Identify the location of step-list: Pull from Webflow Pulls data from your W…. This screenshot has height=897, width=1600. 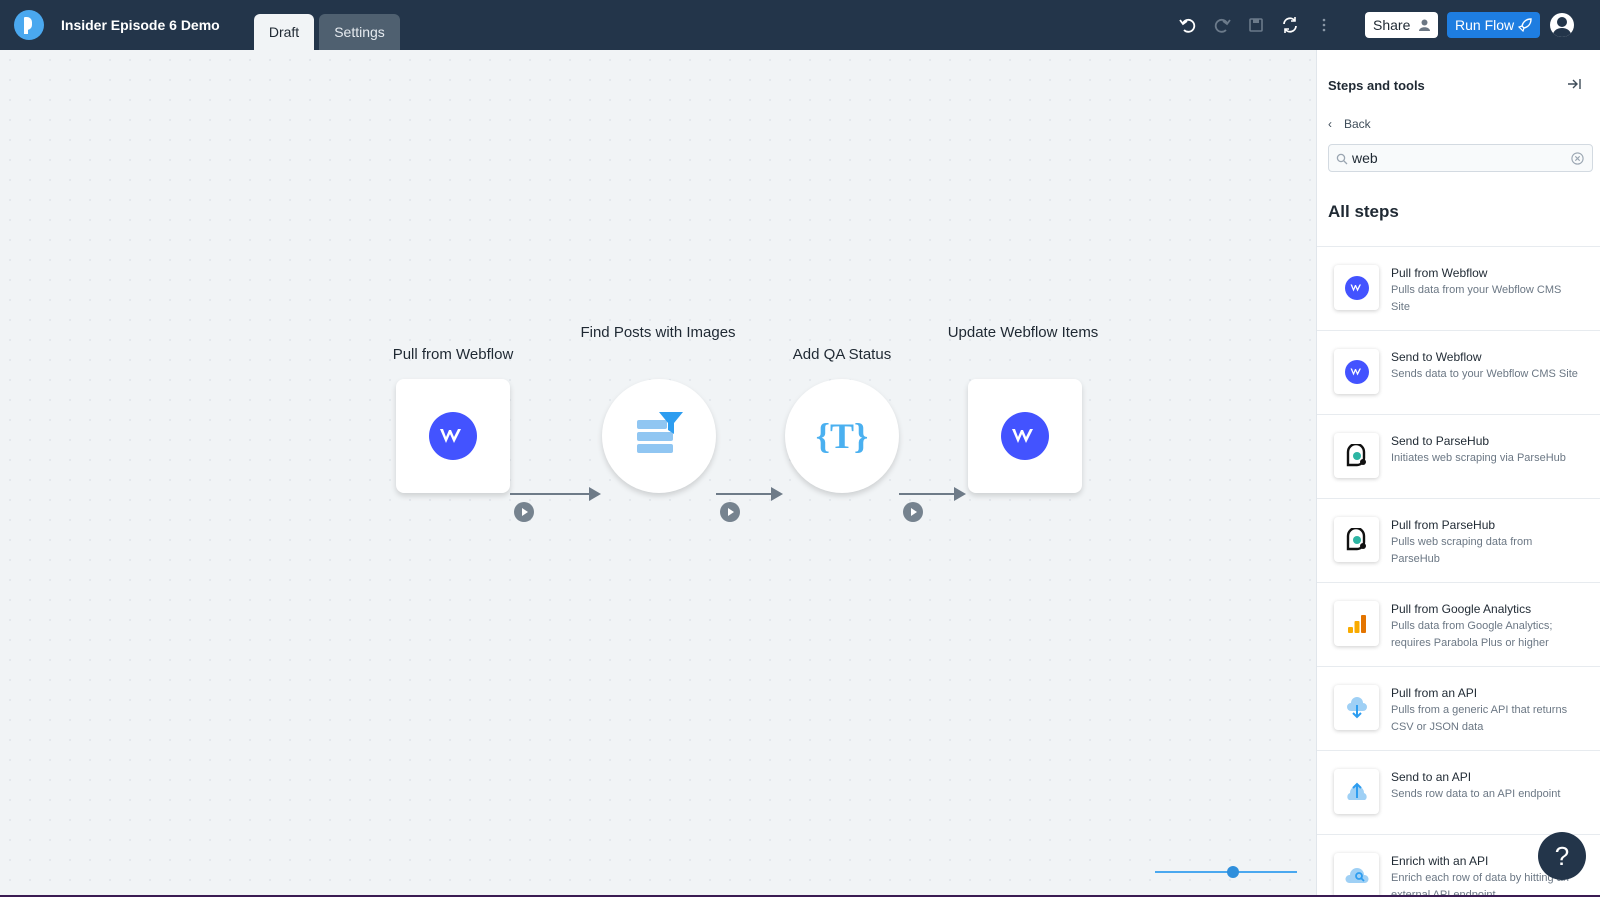
(1458, 571).